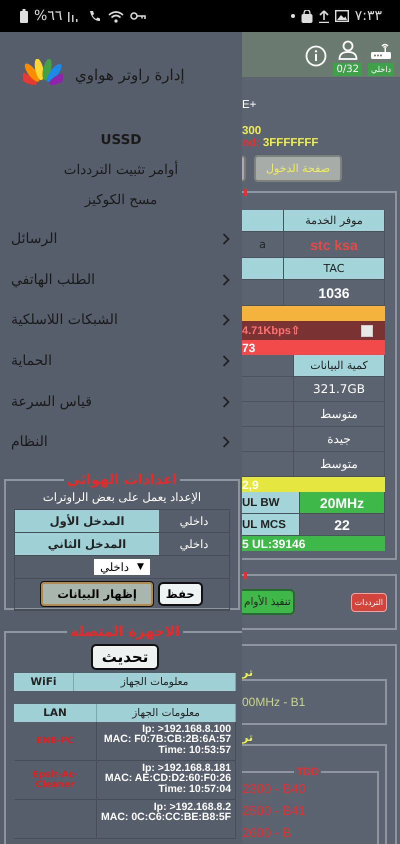  I want to click on note-text: الإعداد يعمل على بعض الراوترات, so click(122, 497).